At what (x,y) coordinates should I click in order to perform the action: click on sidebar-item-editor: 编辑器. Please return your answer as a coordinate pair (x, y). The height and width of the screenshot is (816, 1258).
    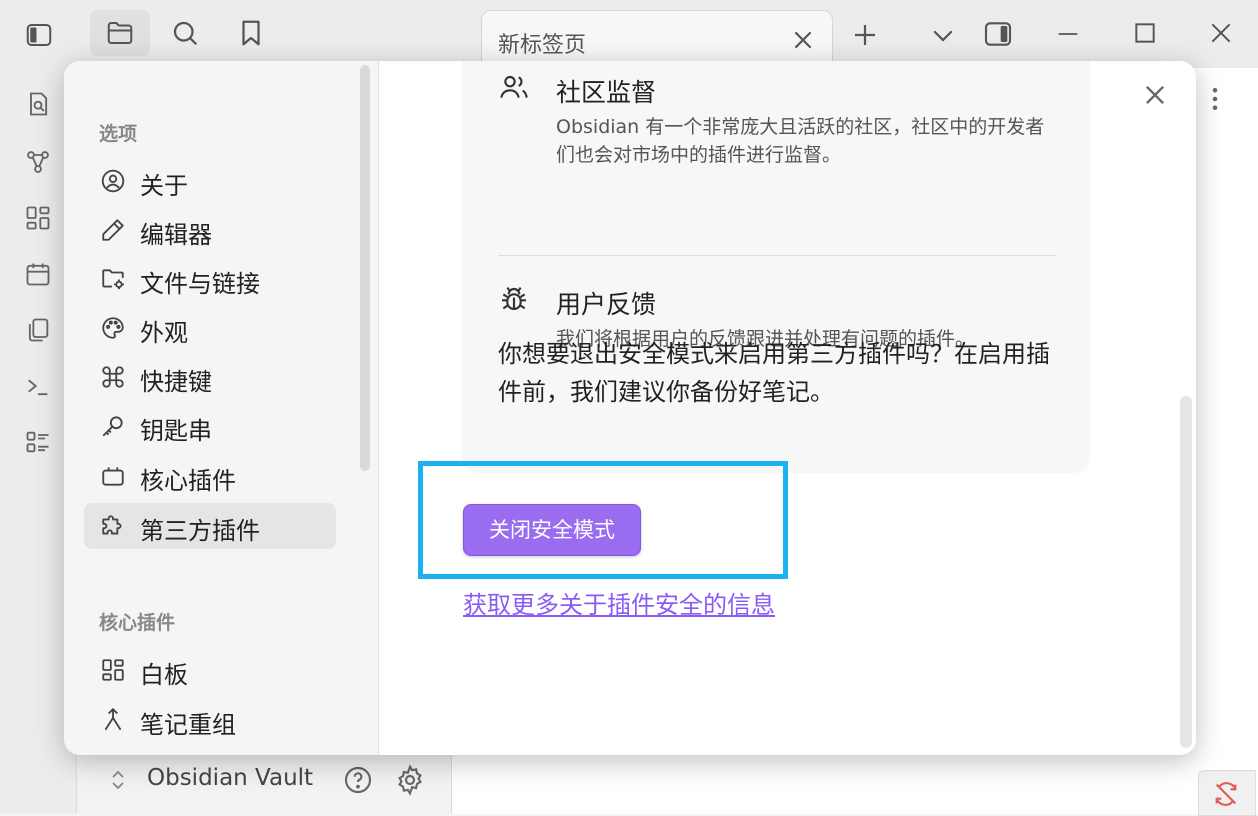
    Looking at the image, I should click on (210, 230).